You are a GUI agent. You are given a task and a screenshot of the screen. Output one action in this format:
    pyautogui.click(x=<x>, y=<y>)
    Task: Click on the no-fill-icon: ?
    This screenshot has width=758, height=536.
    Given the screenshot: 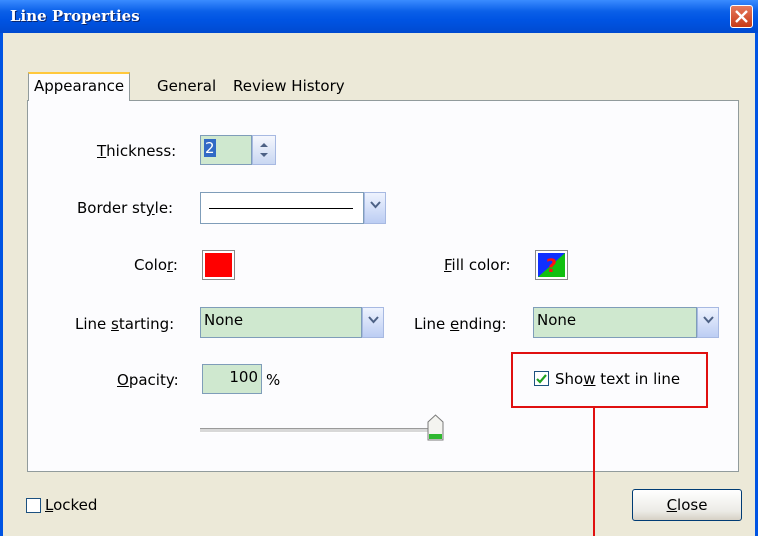 What is the action you would take?
    pyautogui.click(x=551, y=265)
    